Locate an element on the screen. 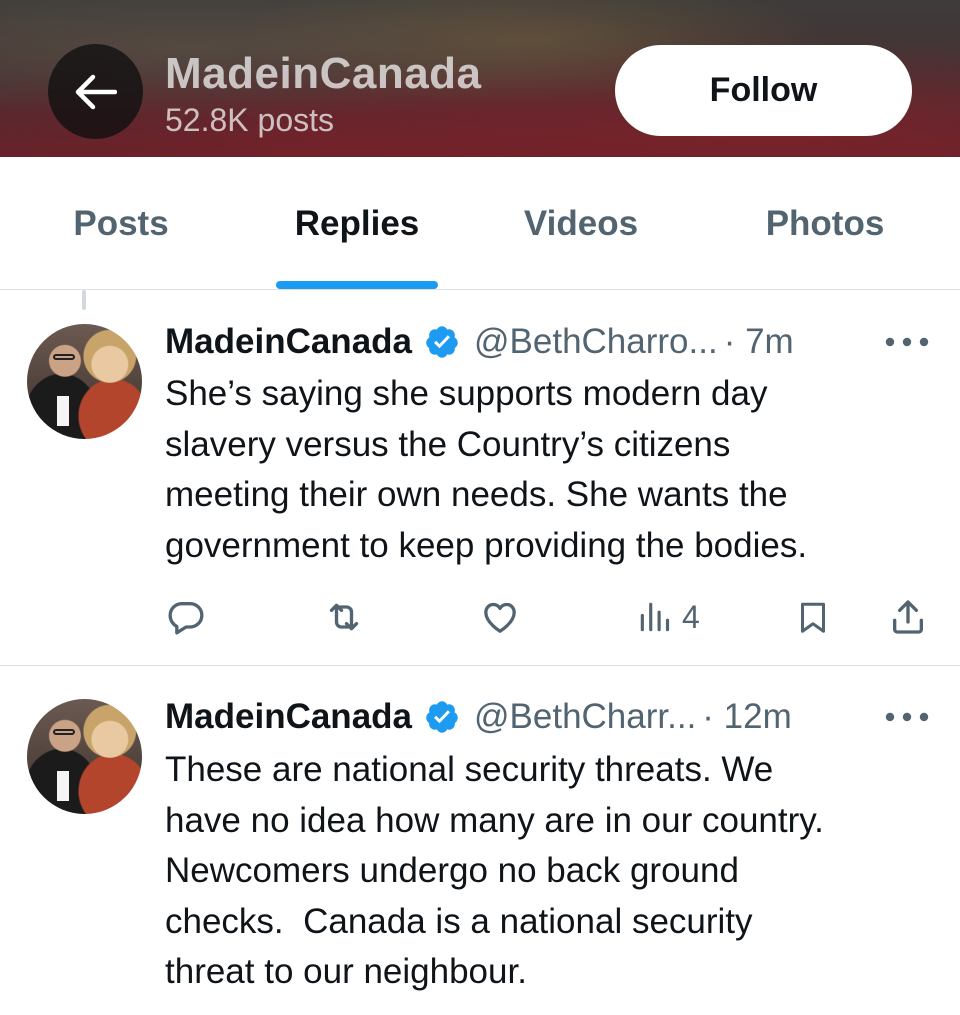 Image resolution: width=960 pixels, height=1015 pixels. share-icon is located at coordinates (908, 617).